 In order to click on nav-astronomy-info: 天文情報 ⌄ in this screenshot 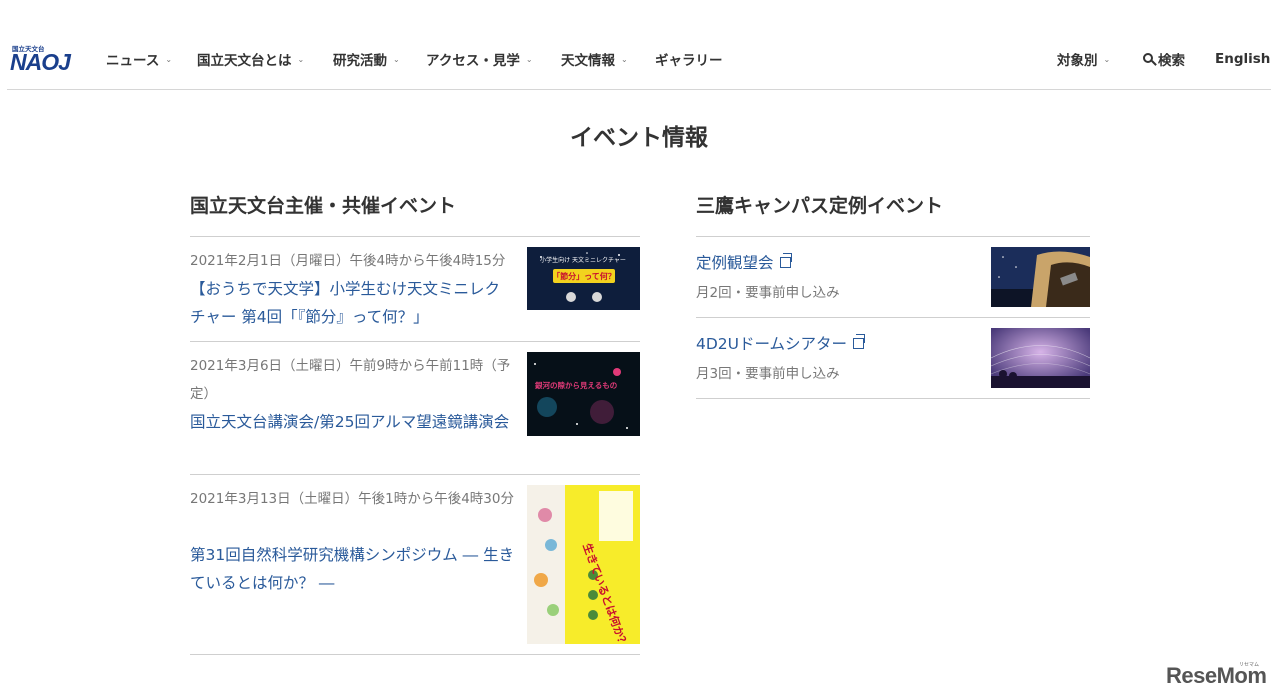, I will do `click(594, 59)`.